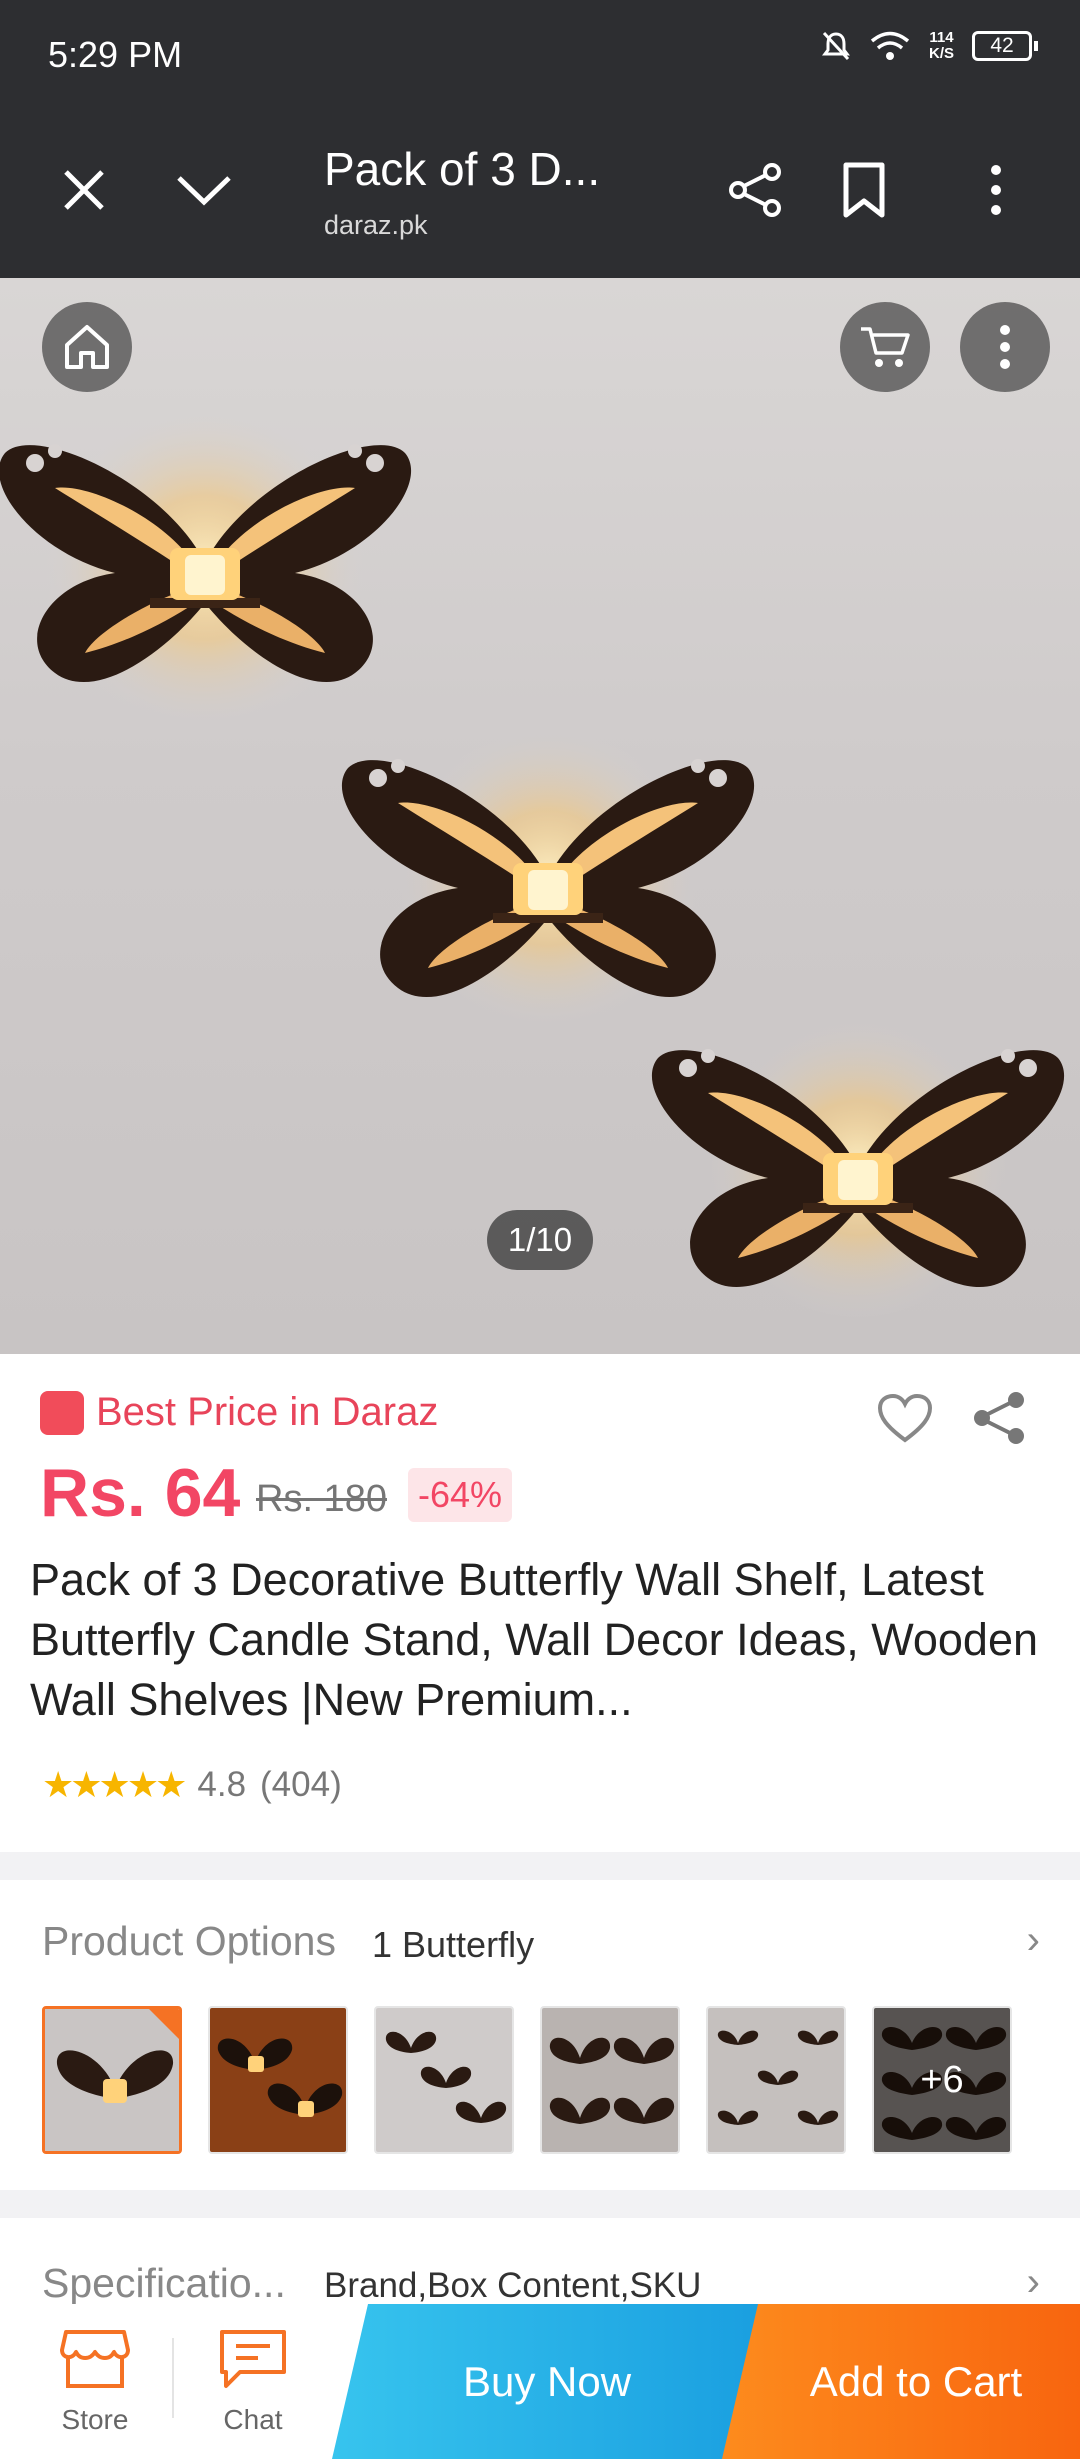 The height and width of the screenshot is (2459, 1080). What do you see at coordinates (253, 2419) in the screenshot?
I see `chat-label: Chat` at bounding box center [253, 2419].